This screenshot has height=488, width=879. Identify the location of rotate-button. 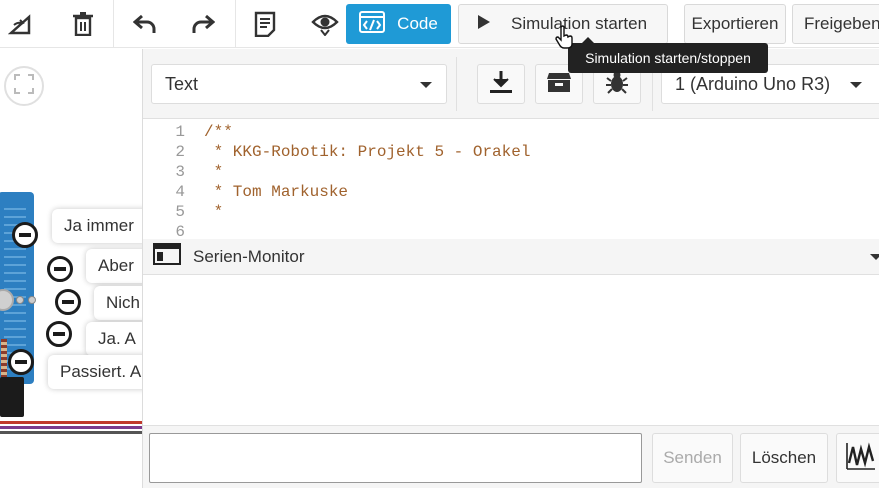
(22, 24).